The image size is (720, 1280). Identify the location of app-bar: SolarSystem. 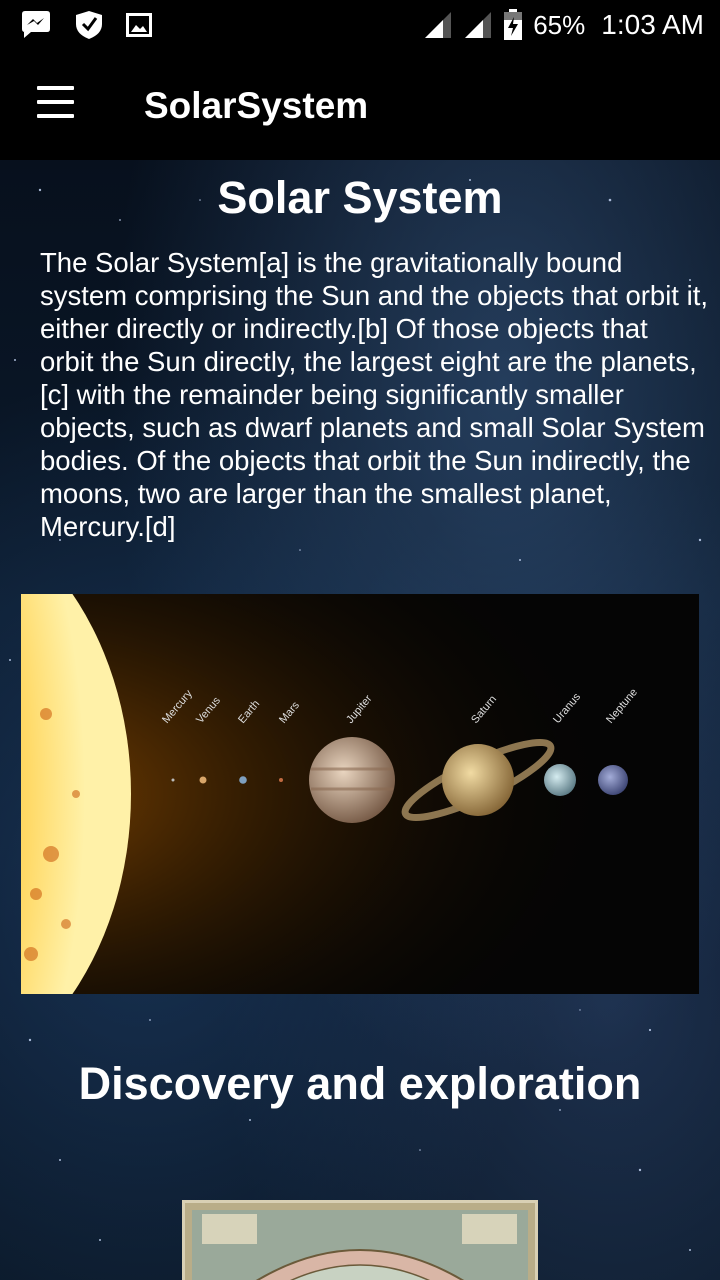
(360, 105).